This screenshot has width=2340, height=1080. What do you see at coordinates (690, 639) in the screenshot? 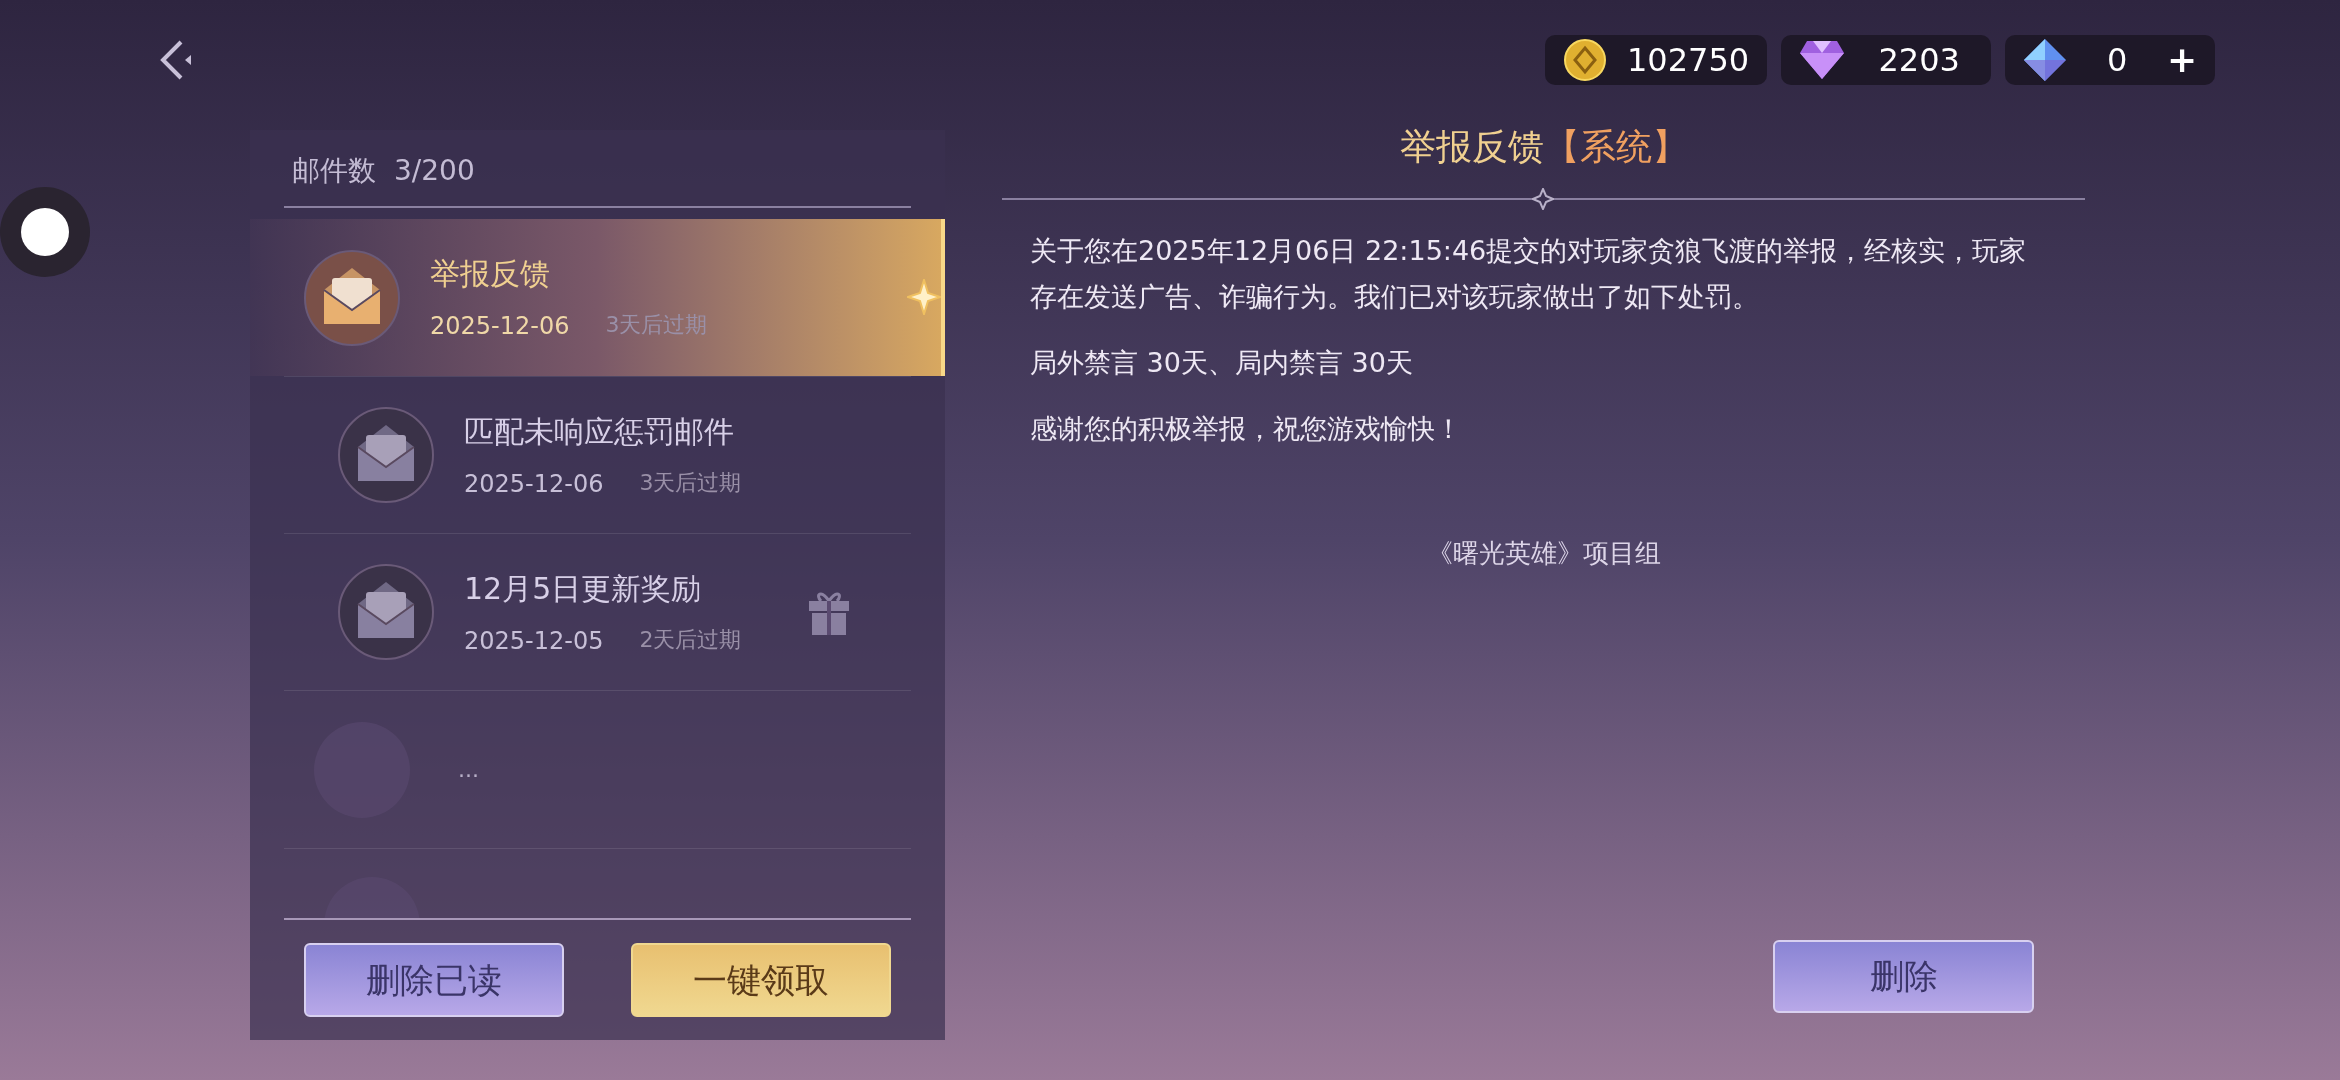
I see `expiry-text: 2天后过期` at bounding box center [690, 639].